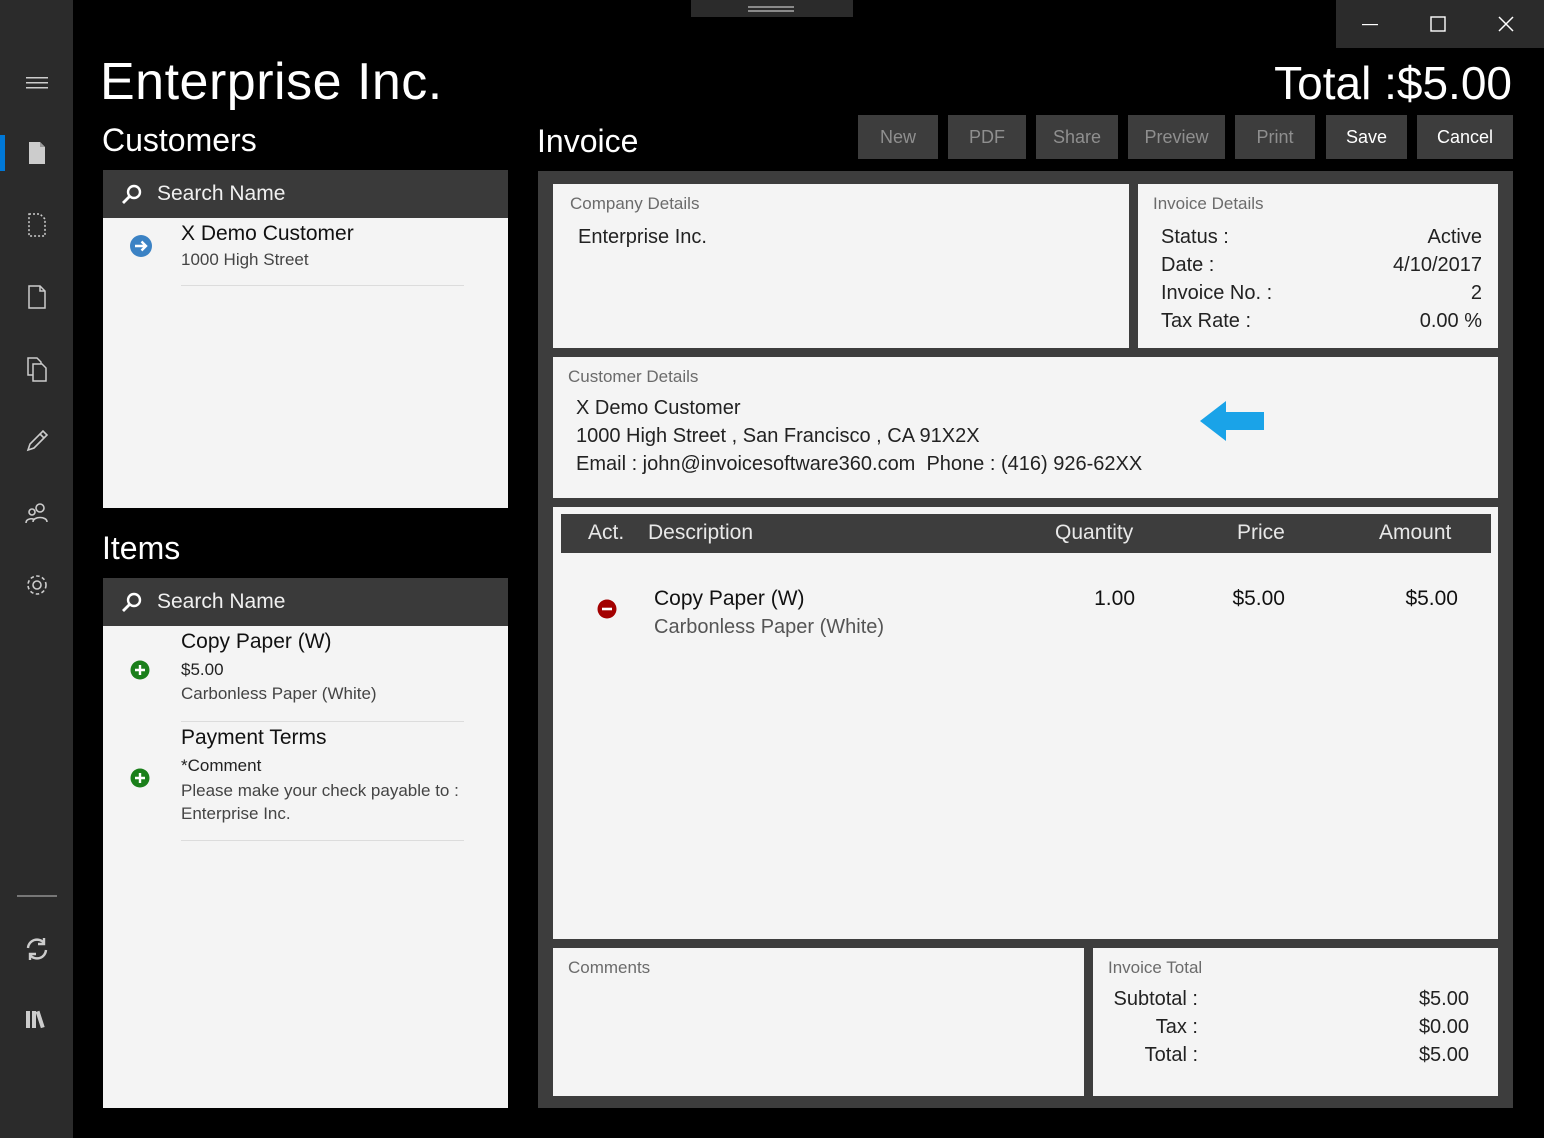 This screenshot has width=1544, height=1138. Describe the element at coordinates (898, 137) in the screenshot. I see `new-button: New` at that location.